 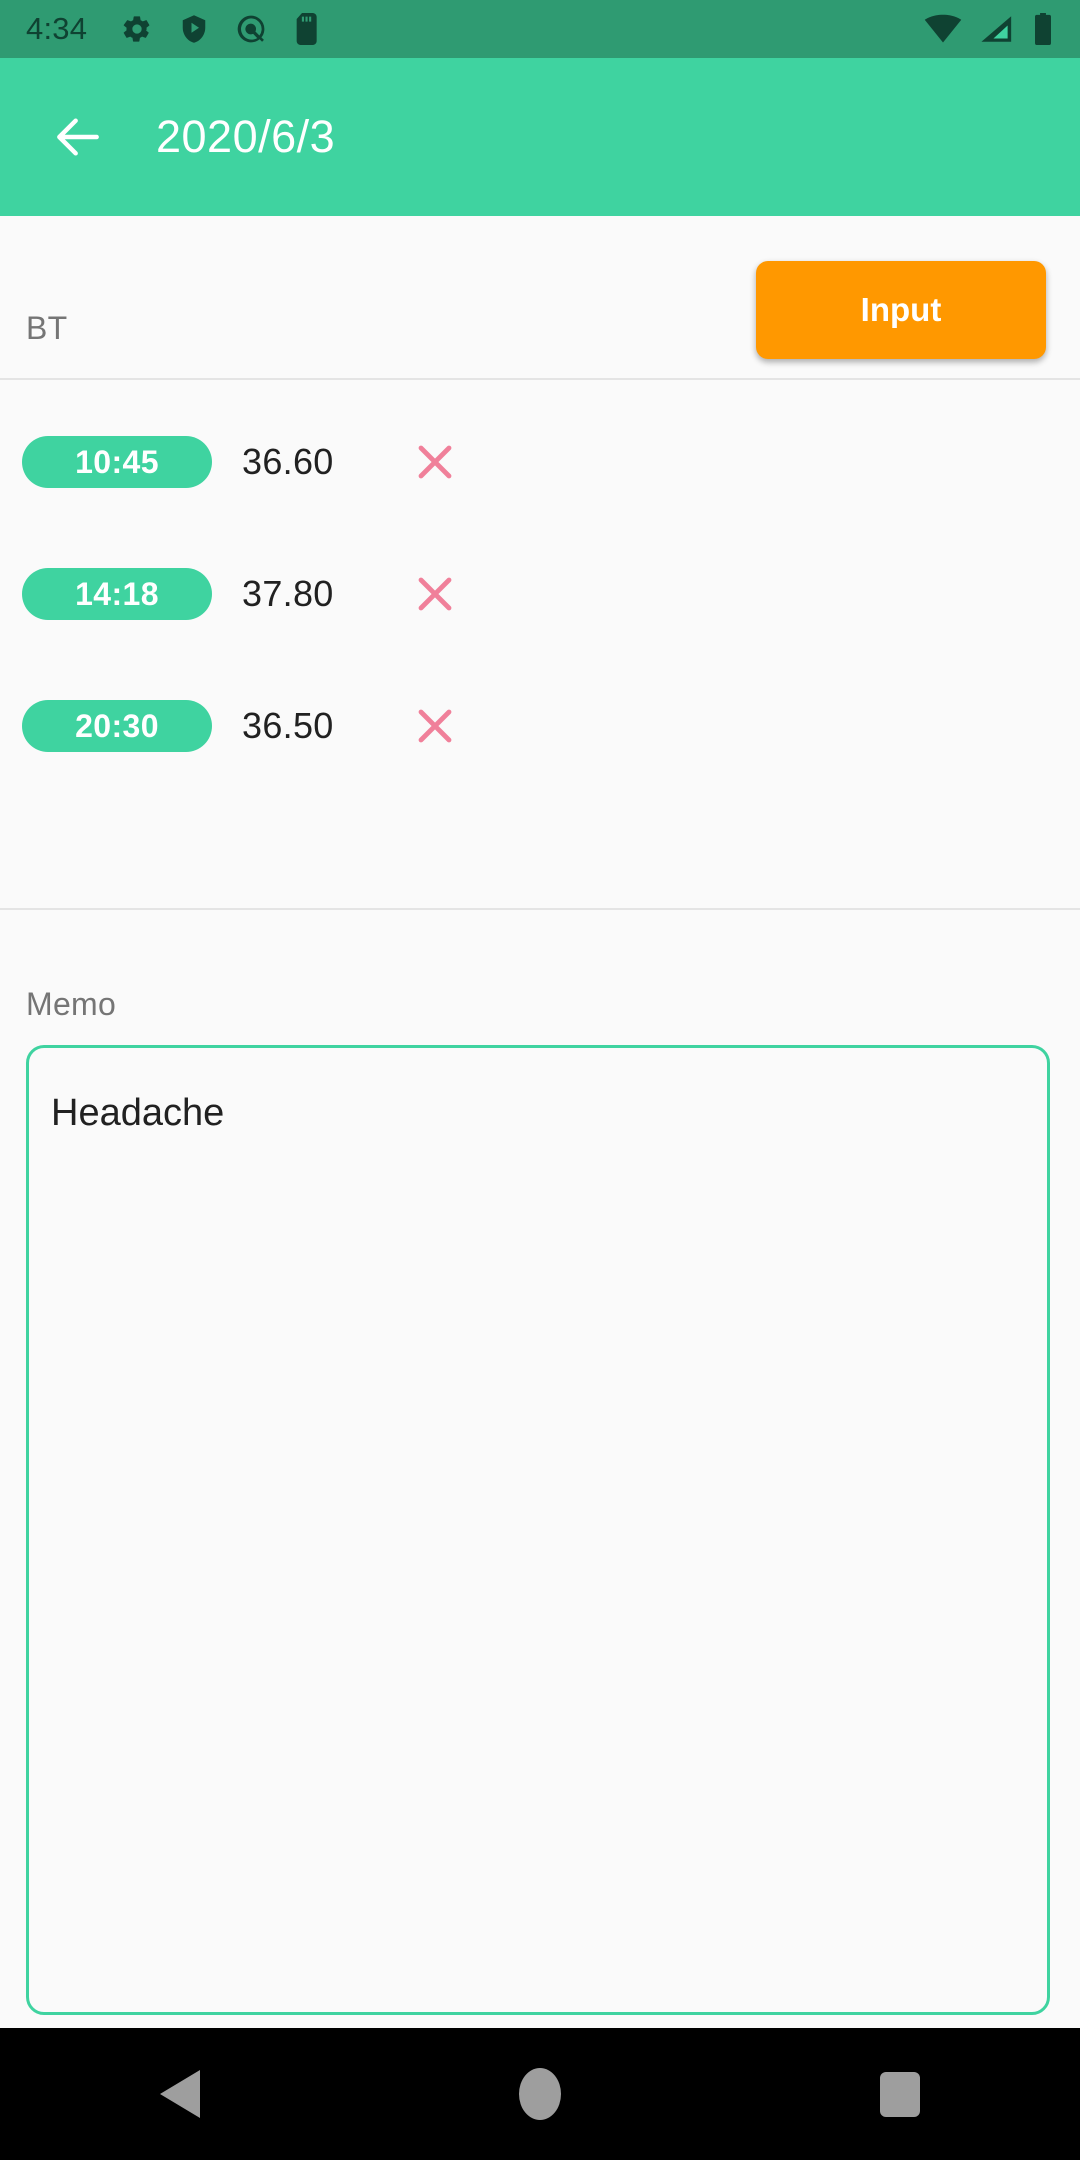 I want to click on back-button, so click(x=78, y=137).